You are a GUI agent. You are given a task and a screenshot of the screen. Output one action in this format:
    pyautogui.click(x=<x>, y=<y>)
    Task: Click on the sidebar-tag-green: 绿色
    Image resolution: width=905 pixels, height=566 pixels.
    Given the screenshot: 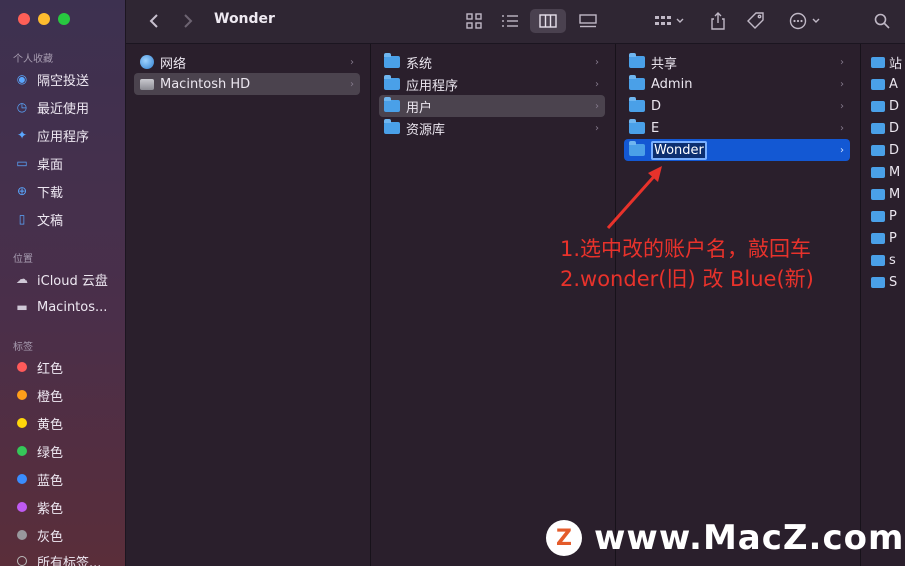 What is the action you would take?
    pyautogui.click(x=39, y=451)
    